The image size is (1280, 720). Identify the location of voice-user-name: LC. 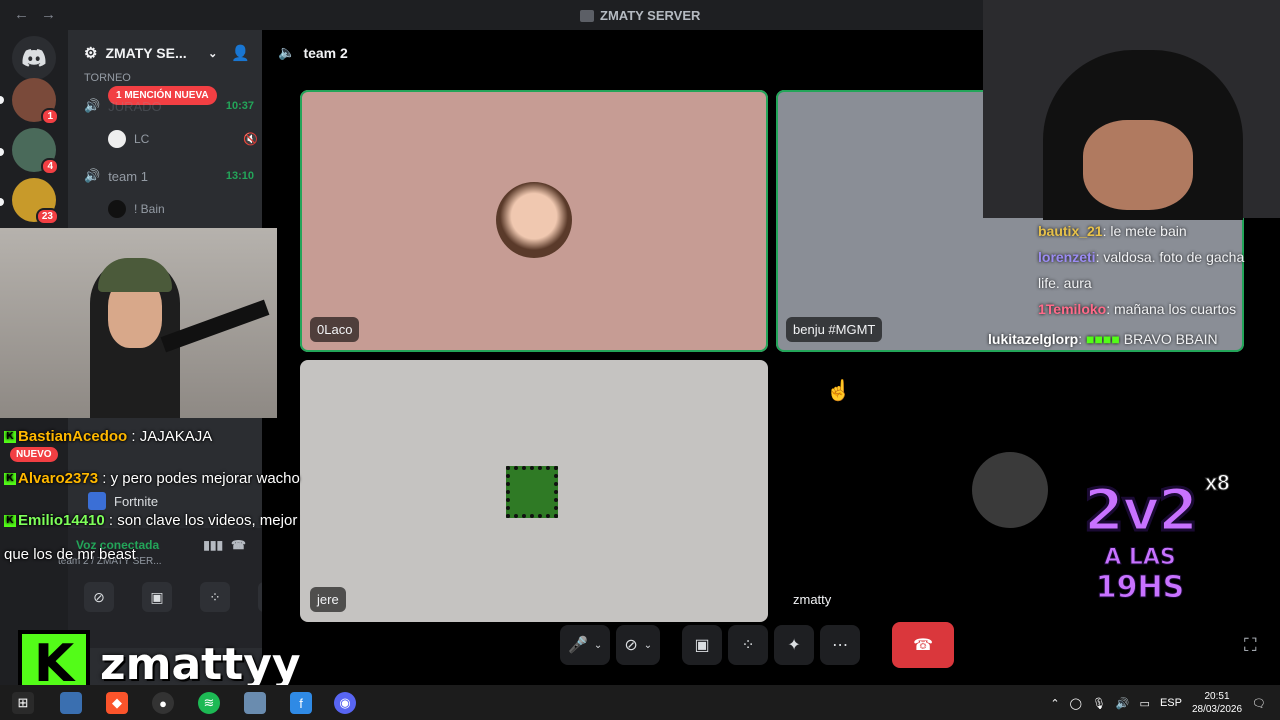
(142, 139).